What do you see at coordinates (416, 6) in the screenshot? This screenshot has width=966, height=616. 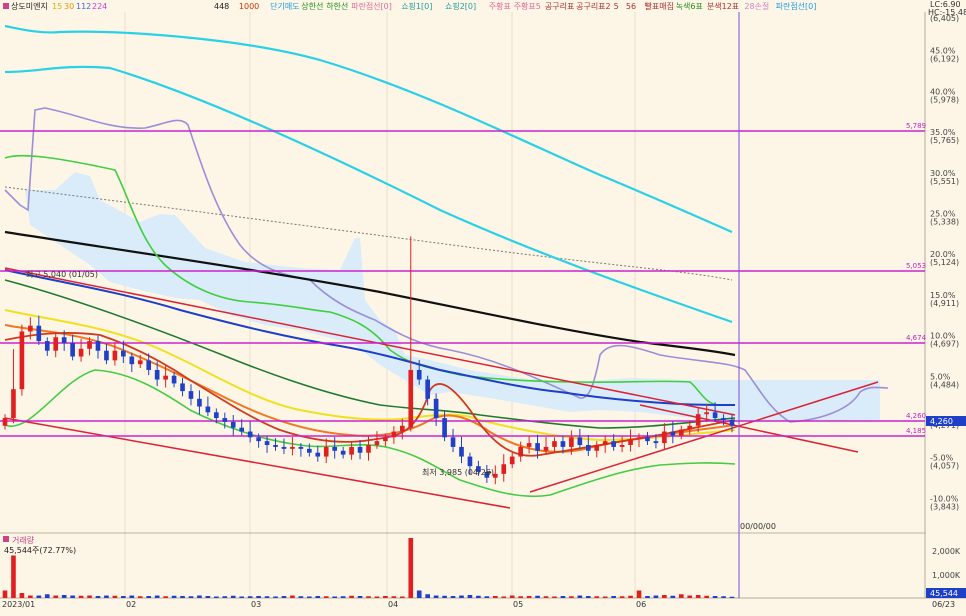 I see `legend-indicator-label: 쇼핑1[0]` at bounding box center [416, 6].